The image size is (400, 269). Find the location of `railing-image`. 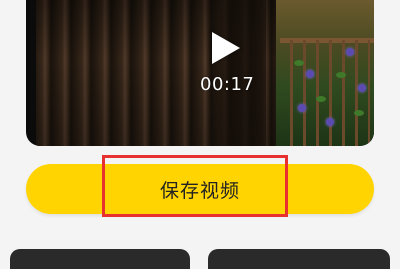

railing-image is located at coordinates (325, 93).